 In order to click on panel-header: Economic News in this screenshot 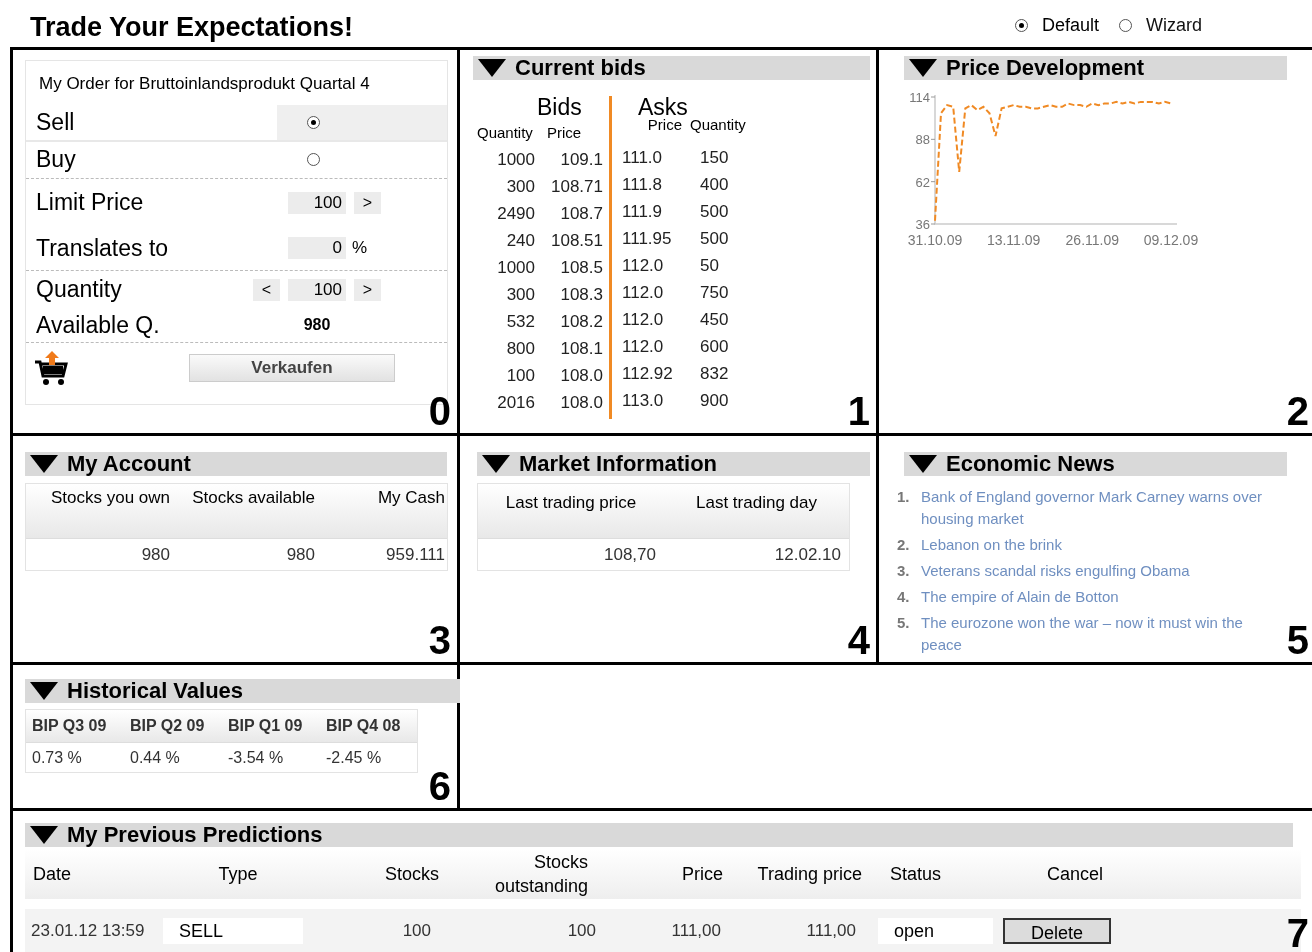, I will do `click(1095, 464)`.